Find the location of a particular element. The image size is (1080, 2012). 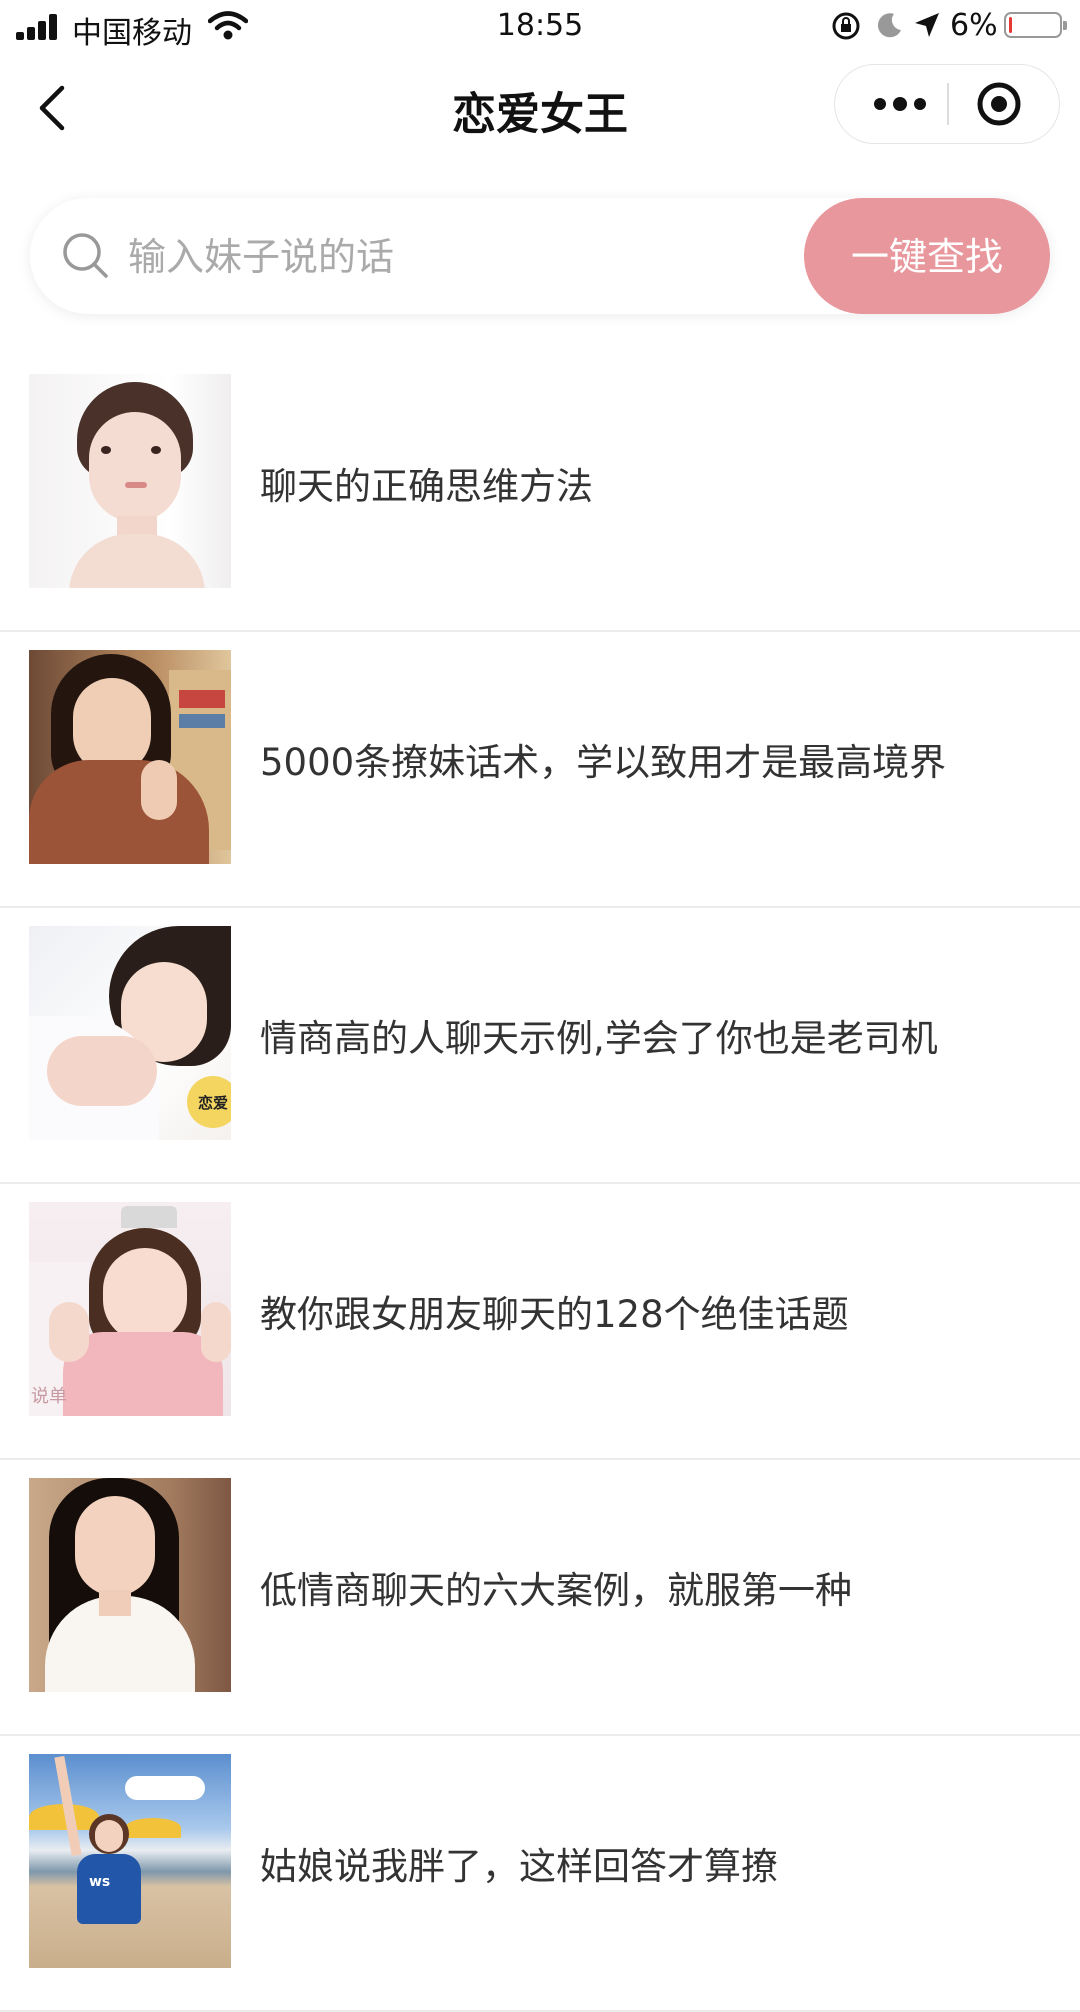

search-bar: 一键查找 is located at coordinates (540, 256).